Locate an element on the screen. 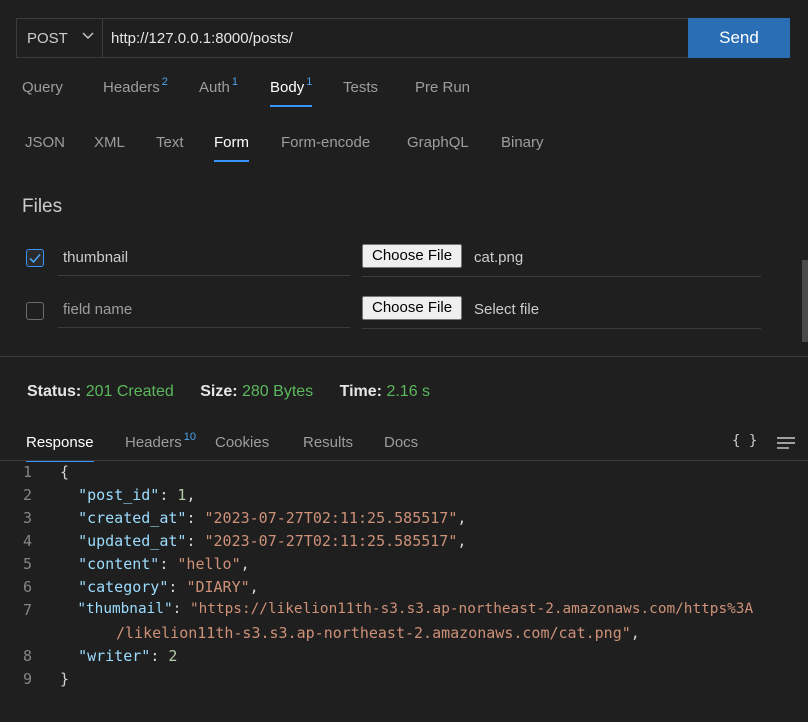 The width and height of the screenshot is (808, 722). tab-label: Auth is located at coordinates (214, 87).